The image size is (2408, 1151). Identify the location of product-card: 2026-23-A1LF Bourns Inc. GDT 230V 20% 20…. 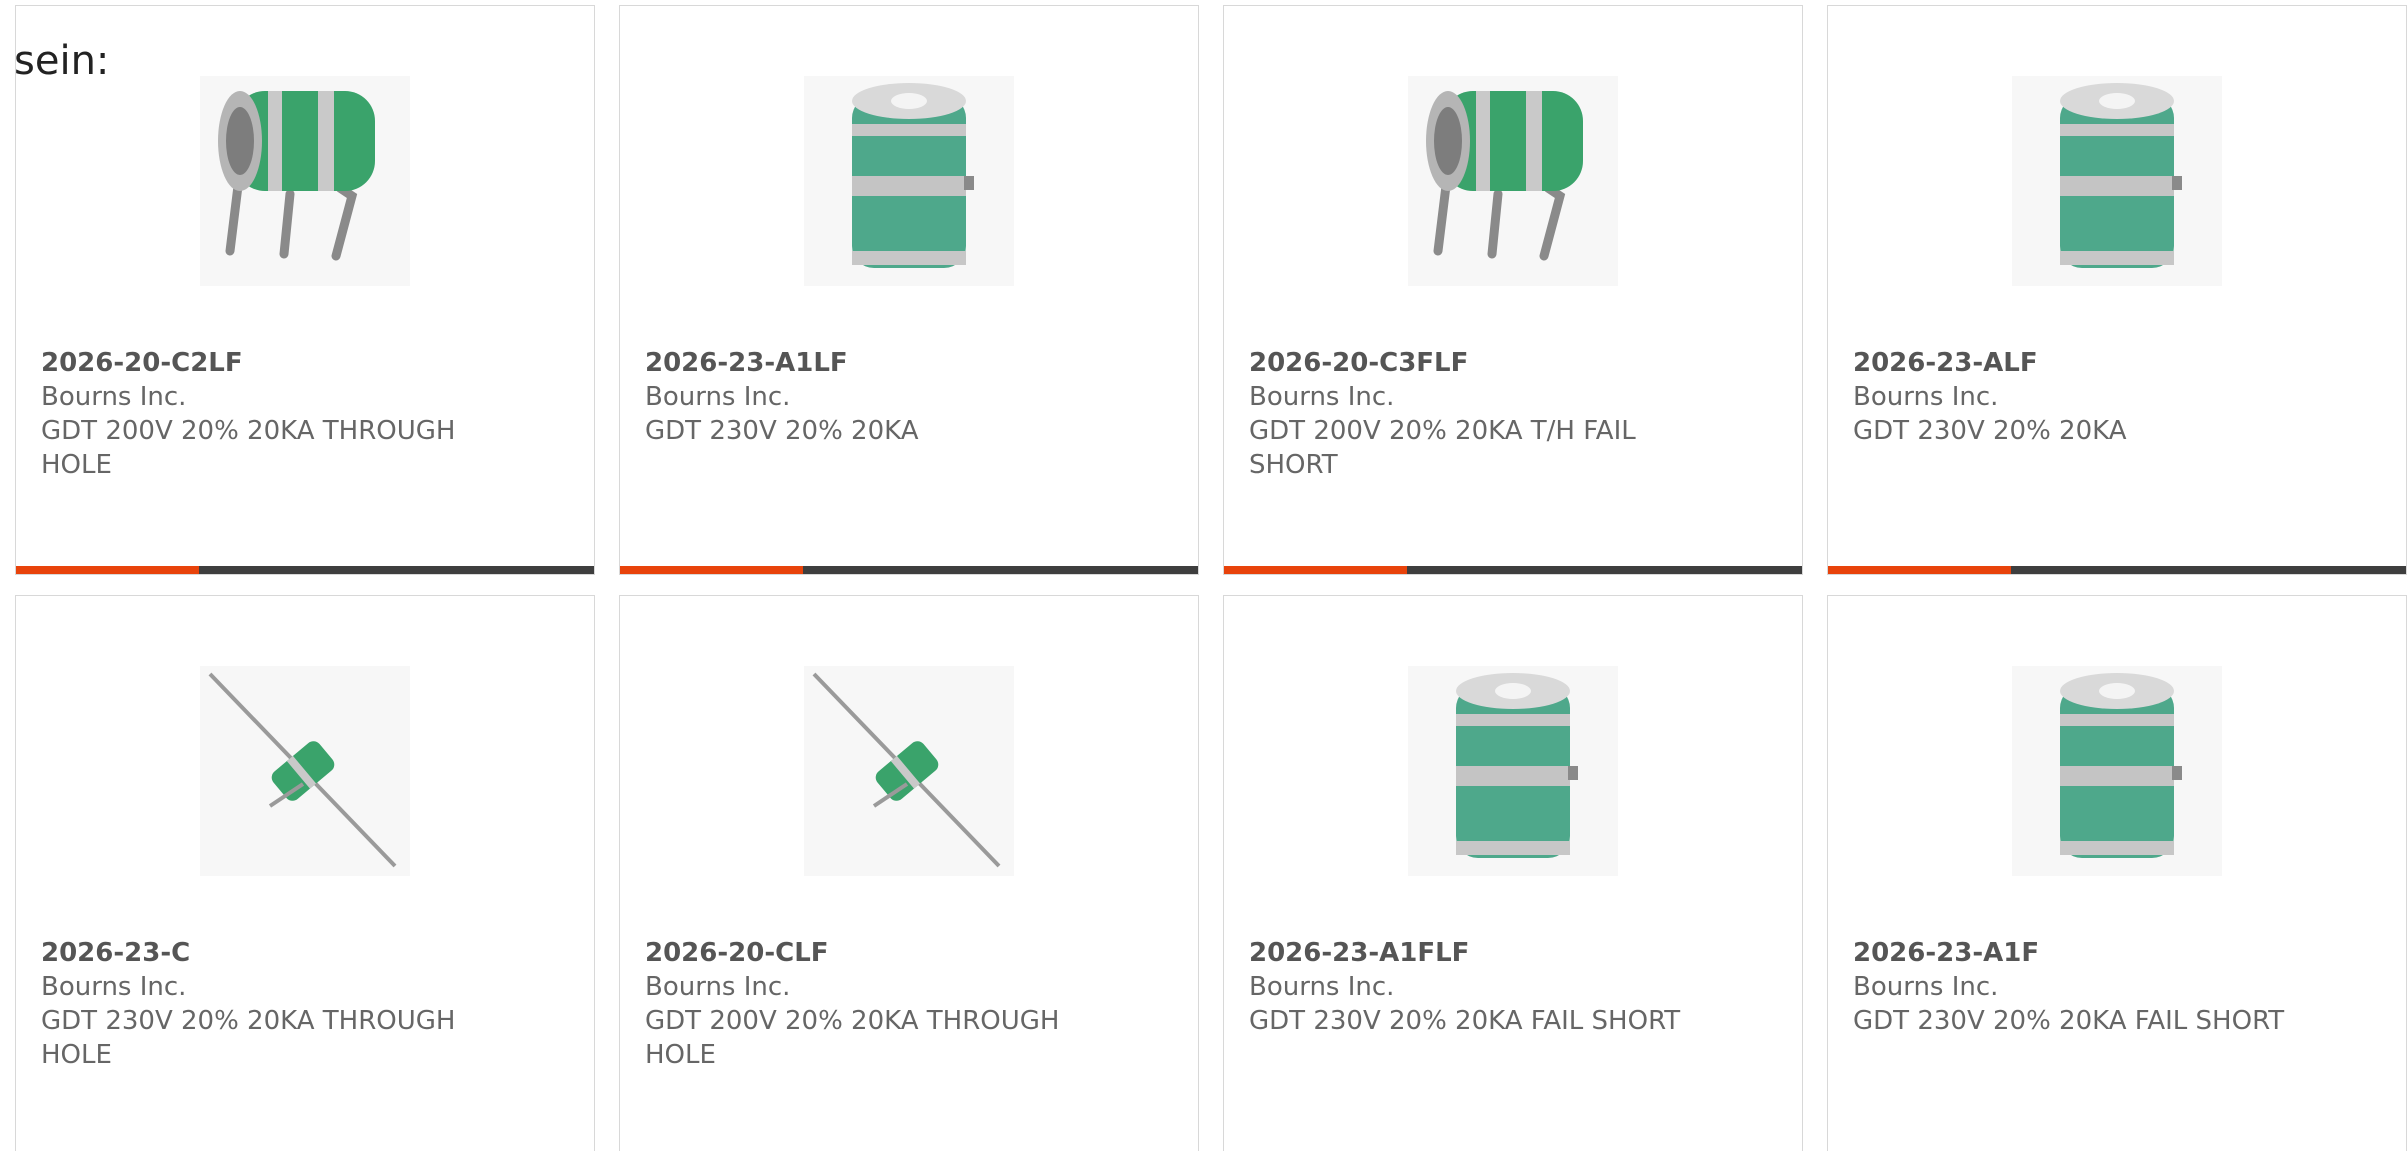
(909, 290).